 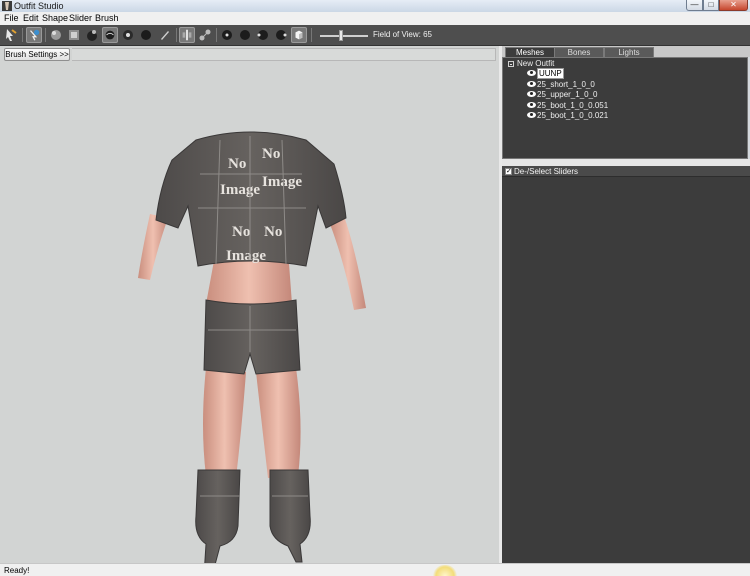 I want to click on left-boot, so click(x=218, y=516).